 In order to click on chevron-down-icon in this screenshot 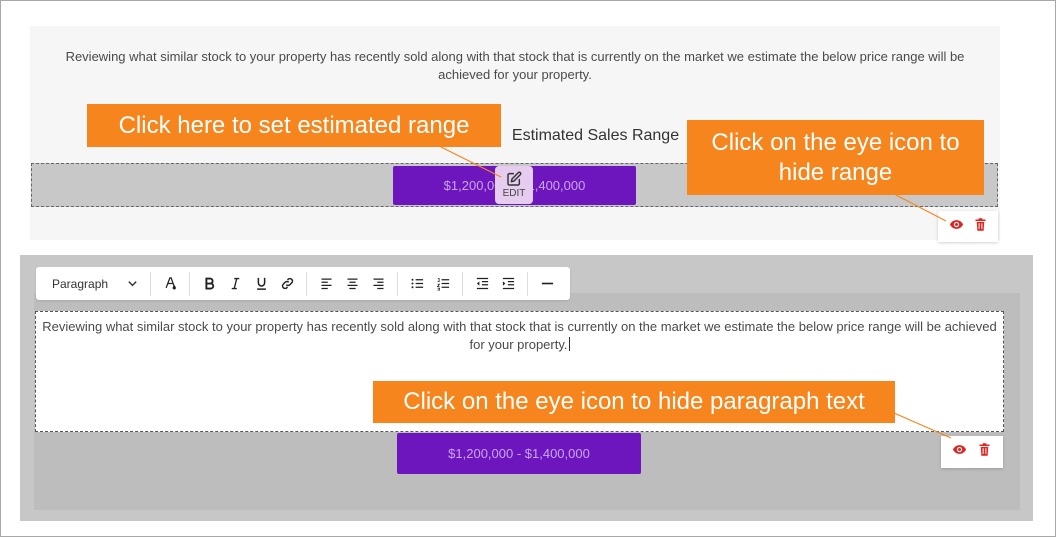, I will do `click(132, 284)`.